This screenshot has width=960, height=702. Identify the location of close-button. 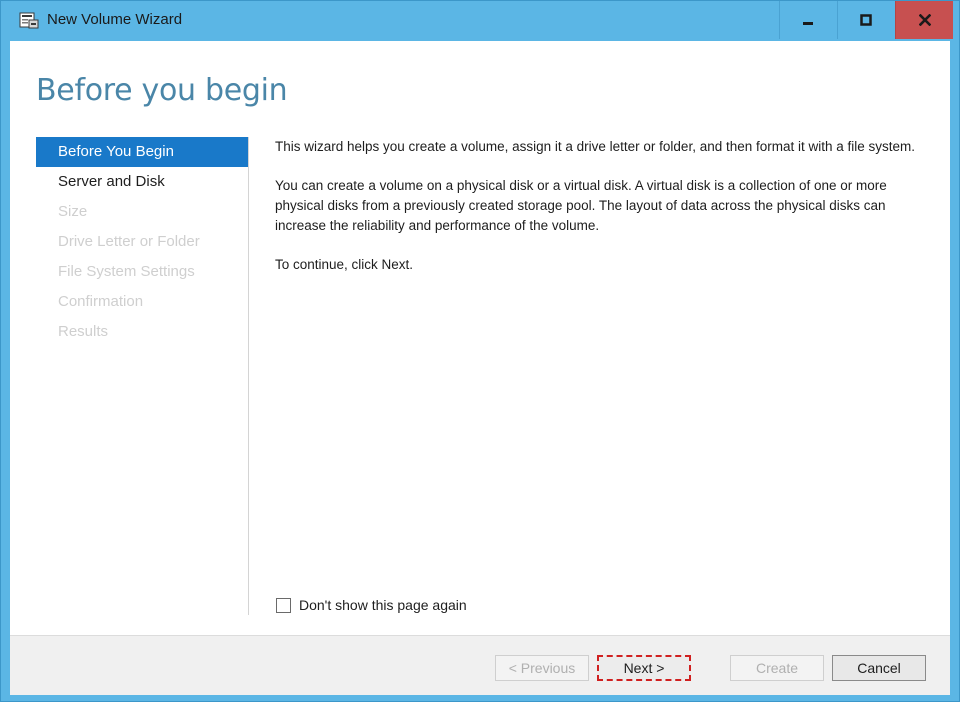
(924, 20).